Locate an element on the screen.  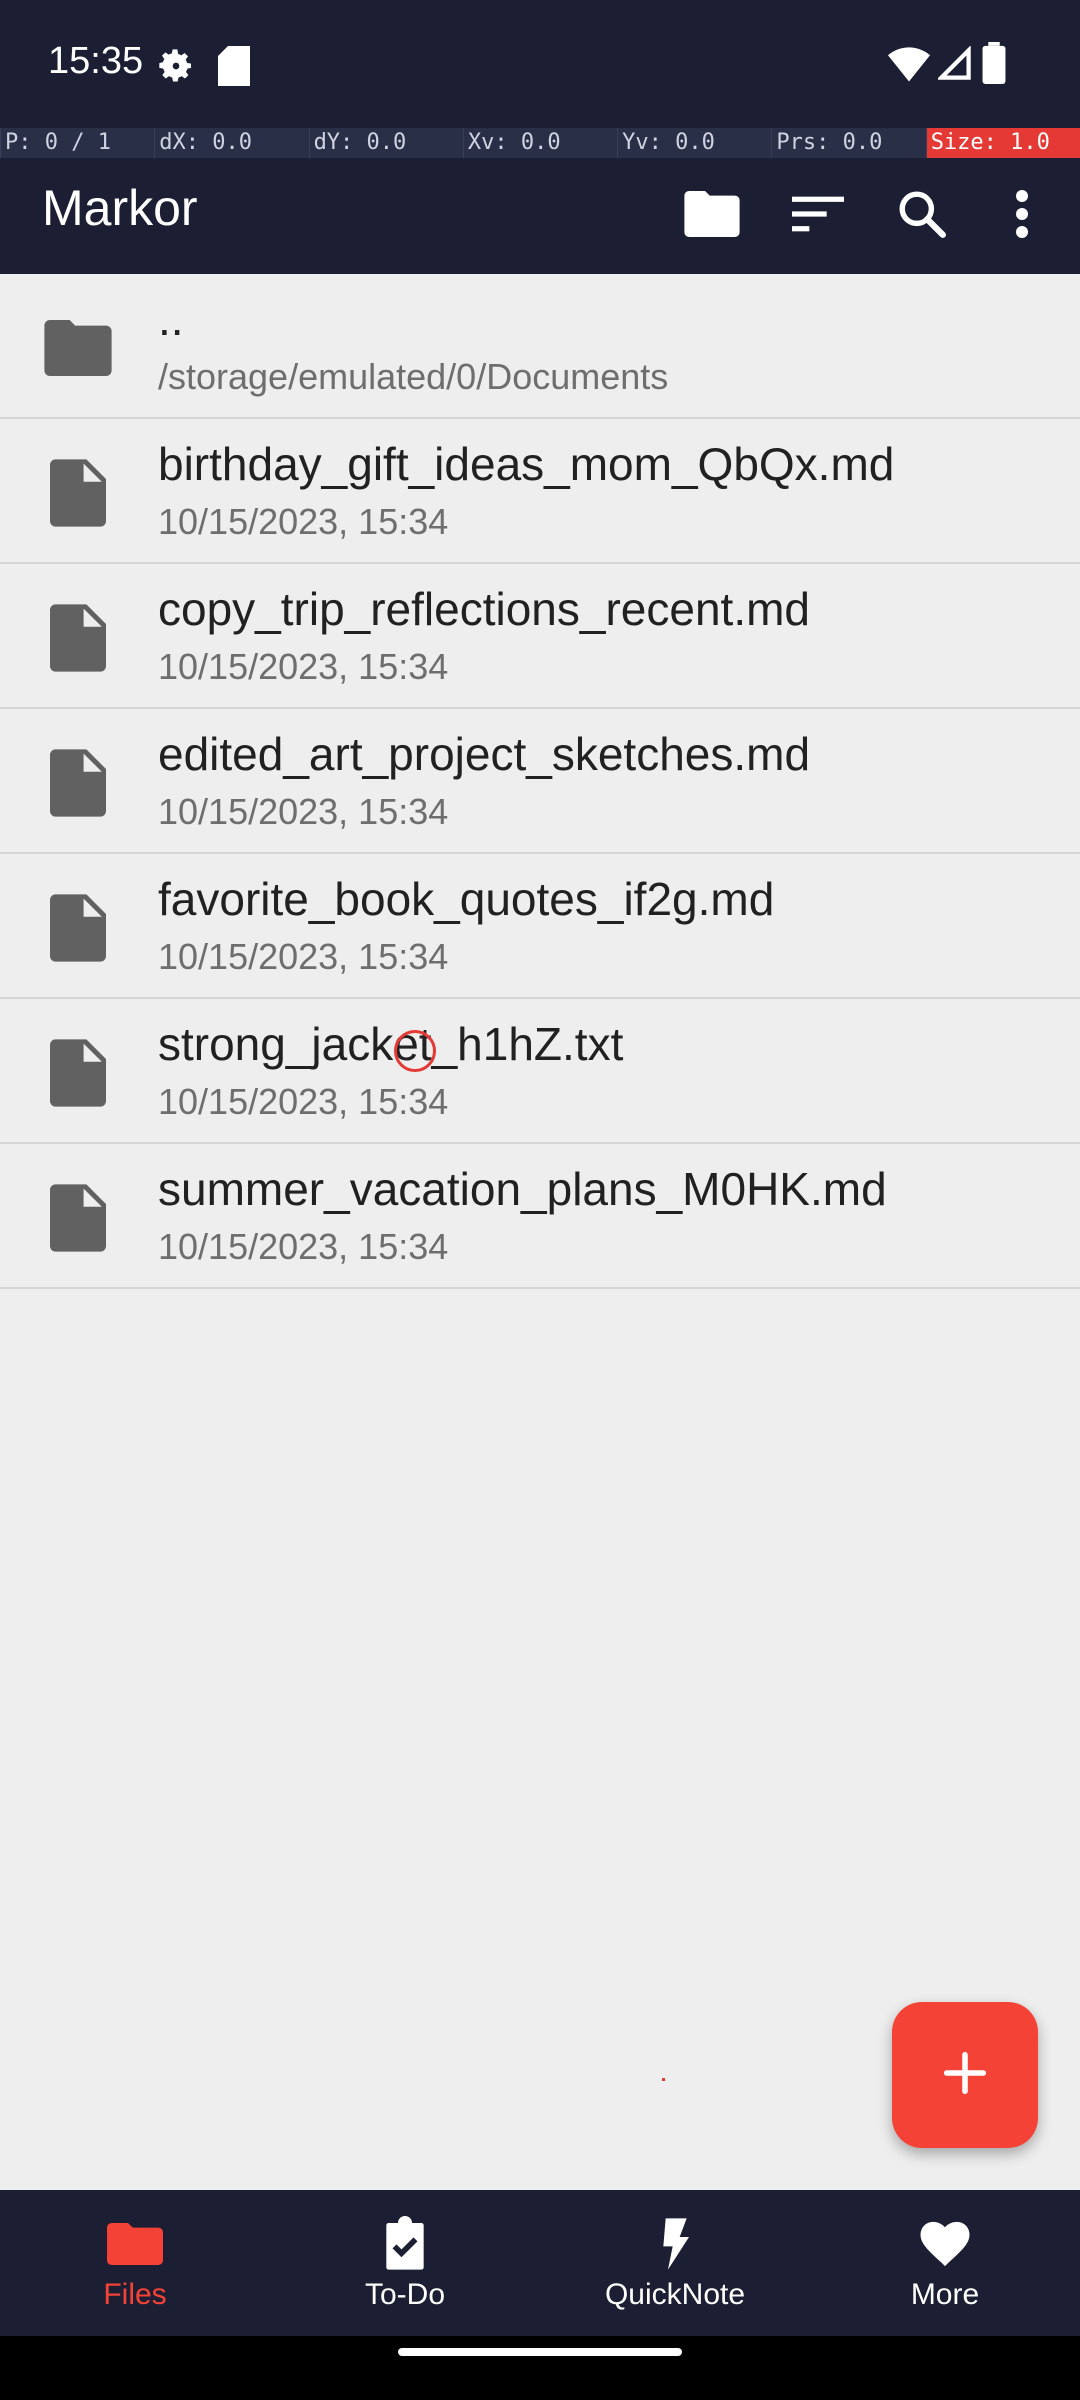
more-vert-icon is located at coordinates (1022, 216).